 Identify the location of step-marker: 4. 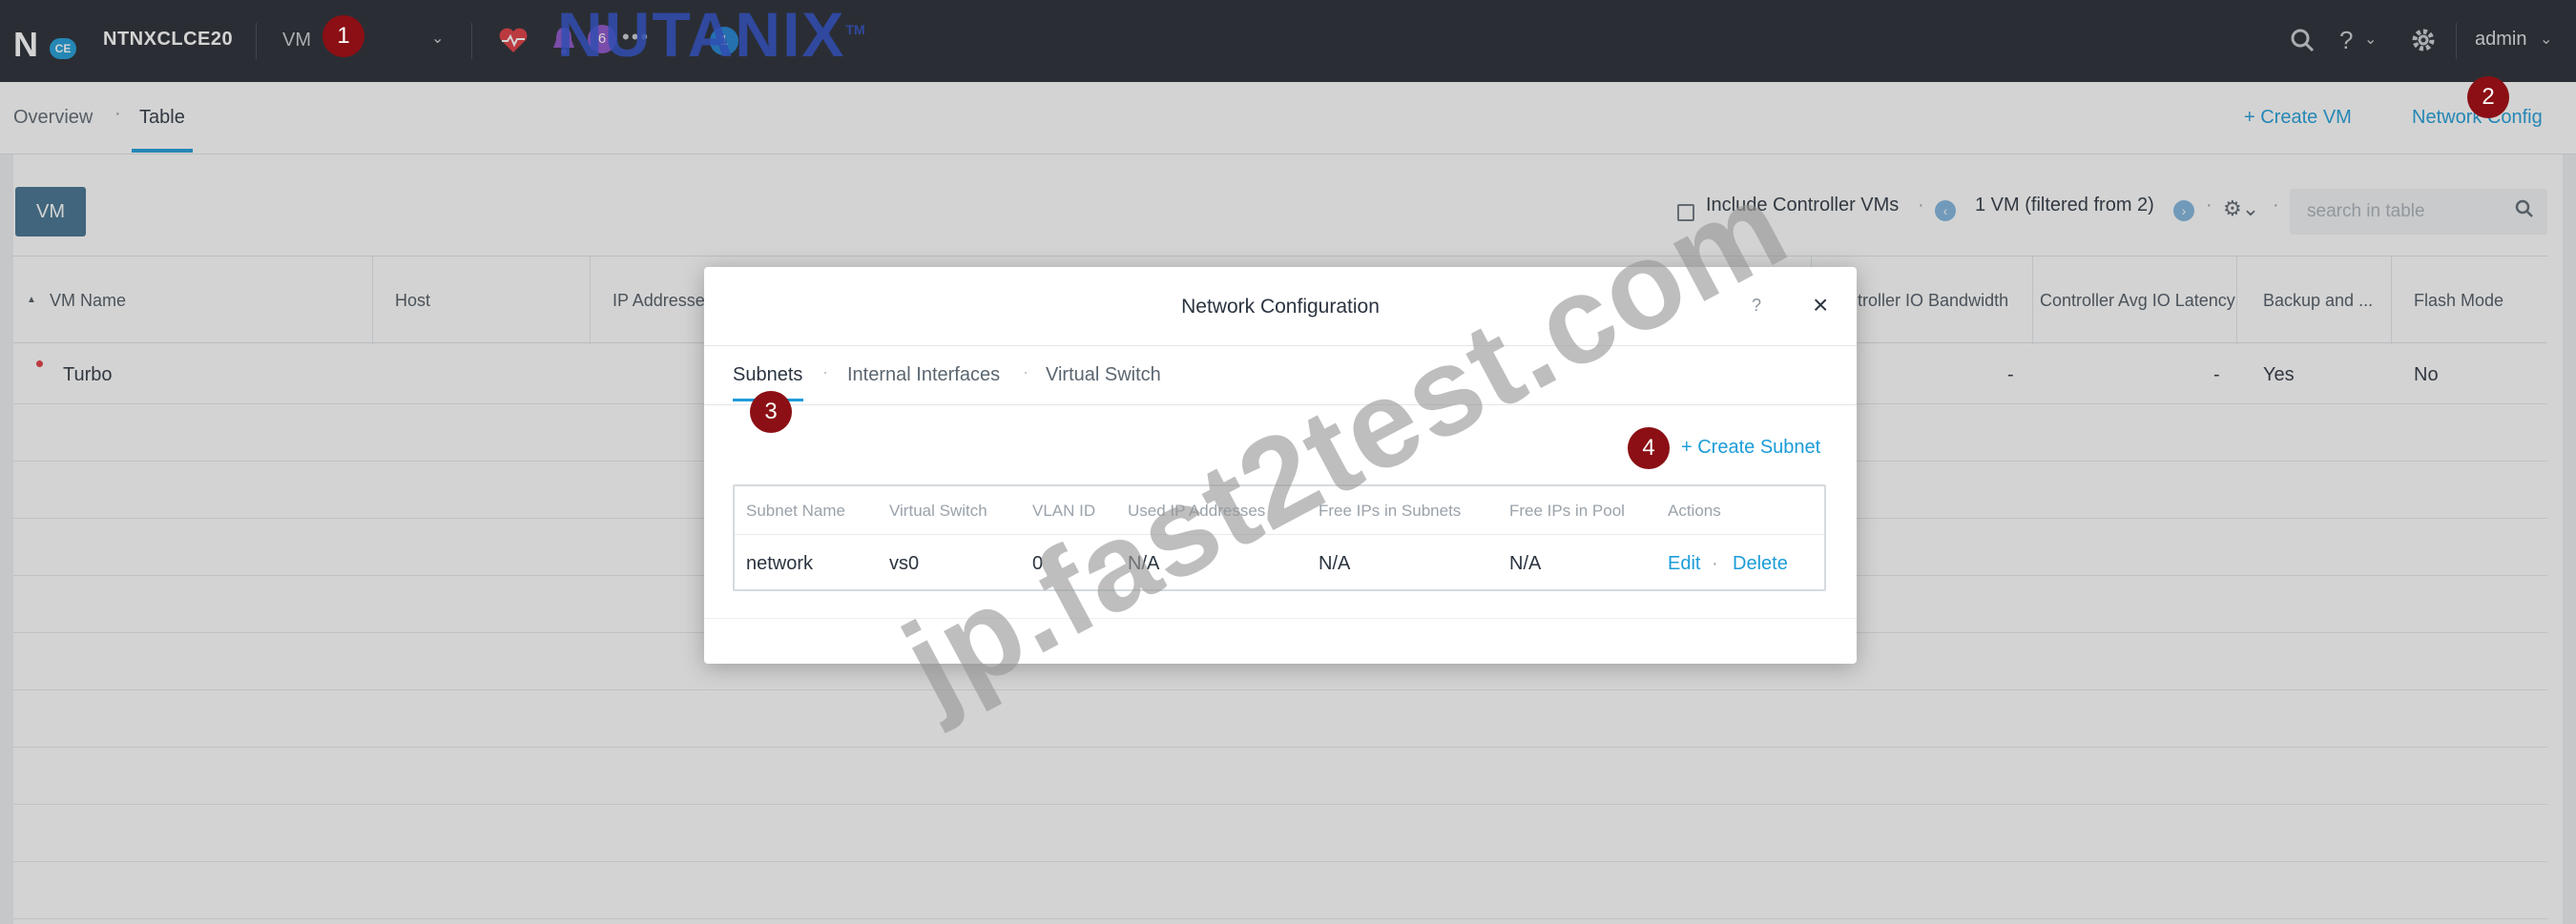
(1649, 448).